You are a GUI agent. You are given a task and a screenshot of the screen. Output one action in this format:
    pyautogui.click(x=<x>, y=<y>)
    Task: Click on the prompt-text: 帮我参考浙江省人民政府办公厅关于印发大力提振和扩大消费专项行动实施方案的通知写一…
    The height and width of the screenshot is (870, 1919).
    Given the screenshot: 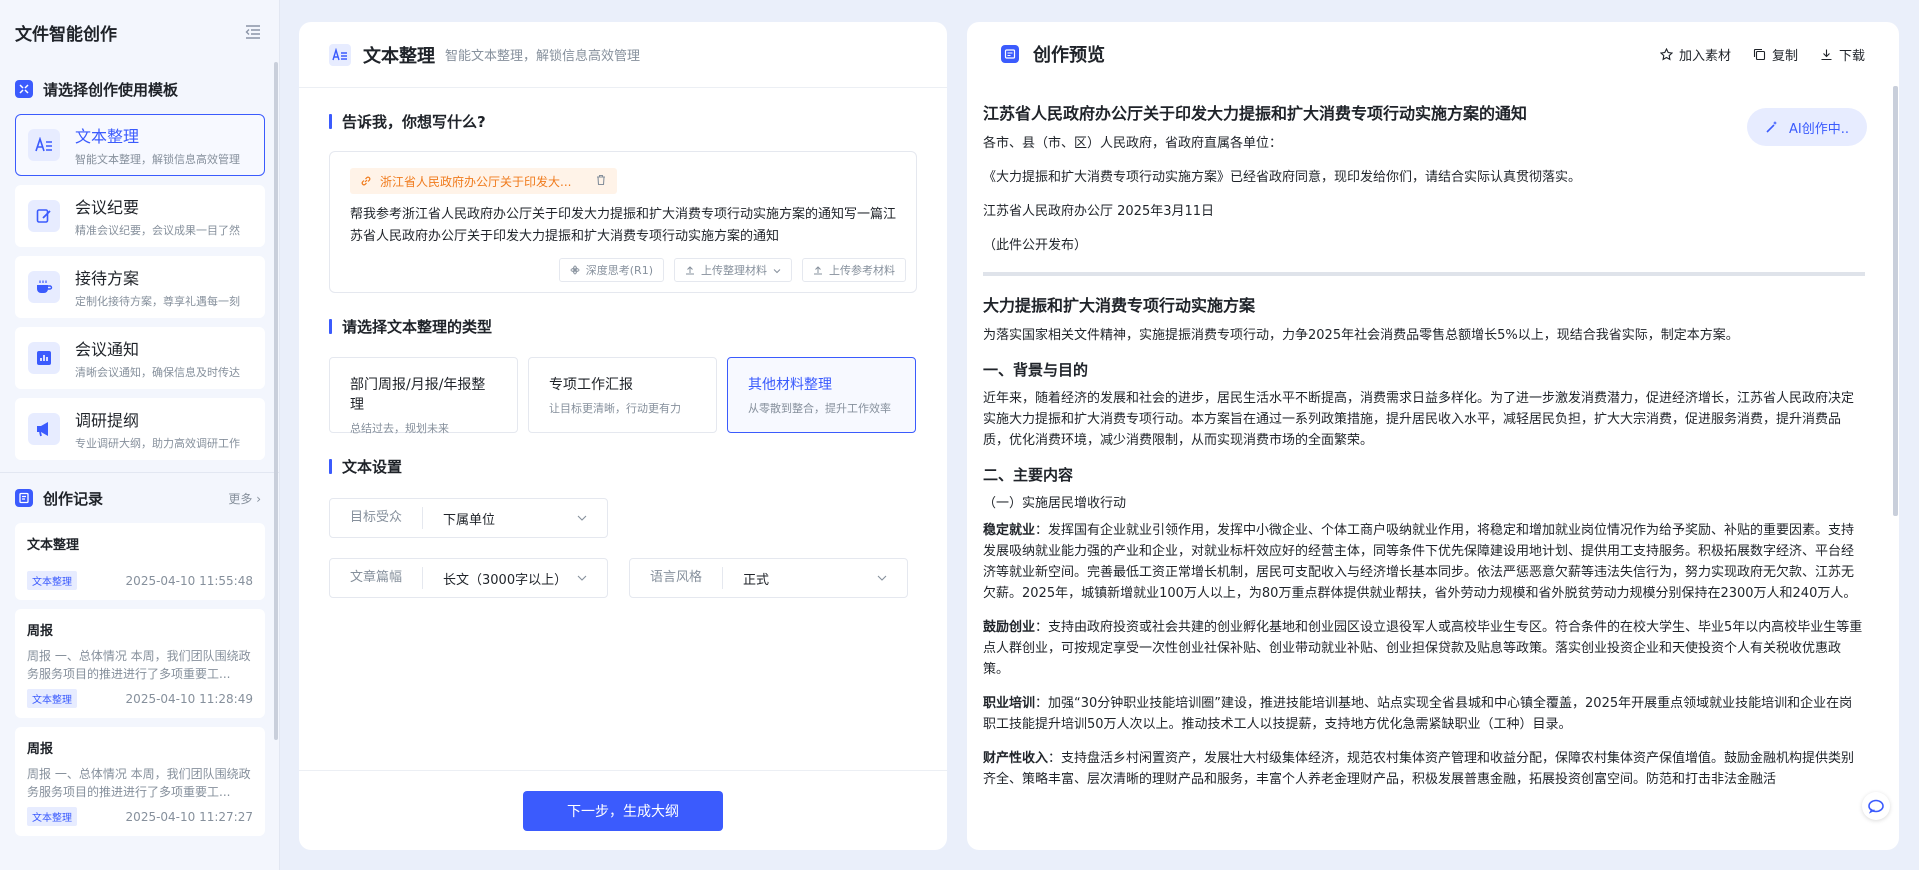 What is the action you would take?
    pyautogui.click(x=623, y=226)
    